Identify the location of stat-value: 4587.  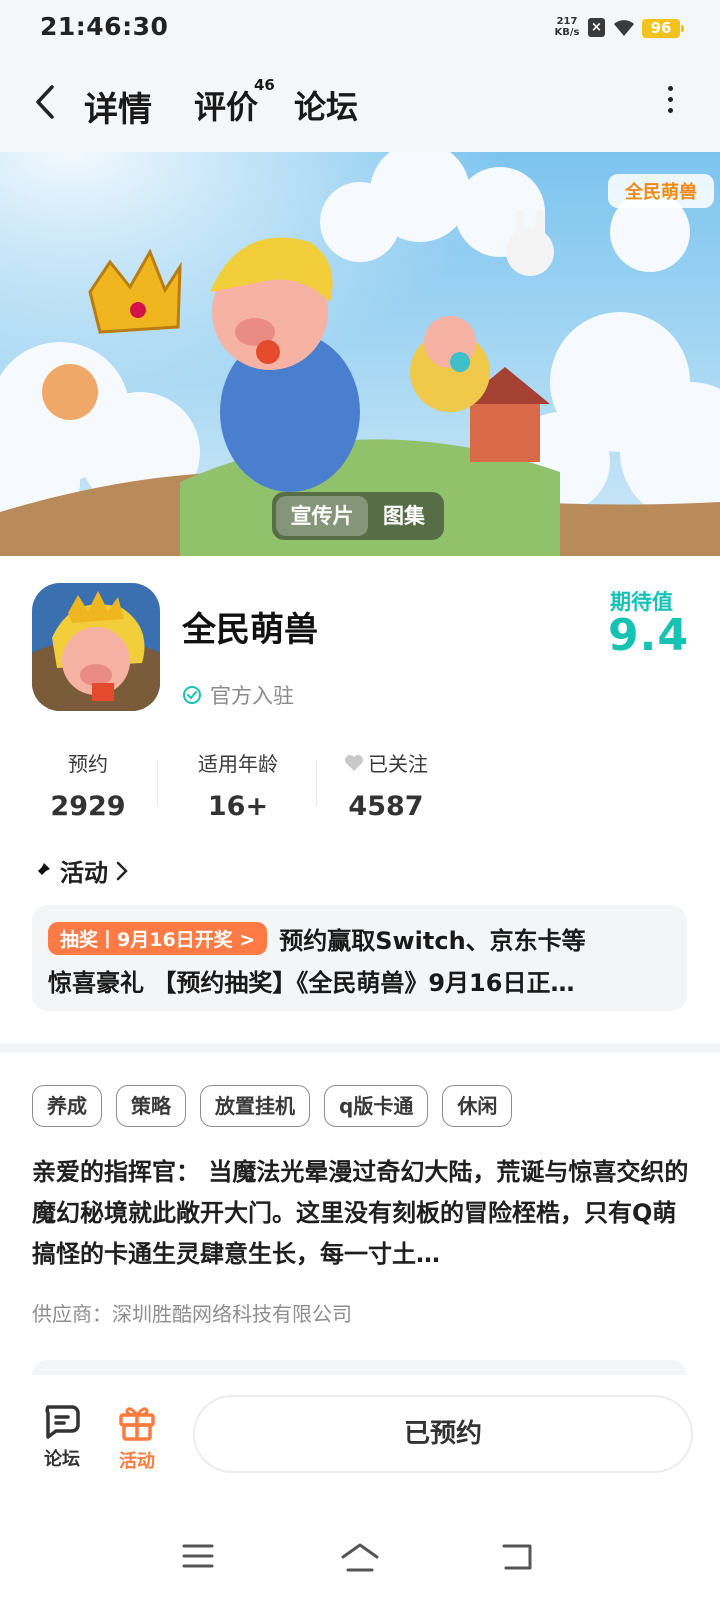
(386, 806).